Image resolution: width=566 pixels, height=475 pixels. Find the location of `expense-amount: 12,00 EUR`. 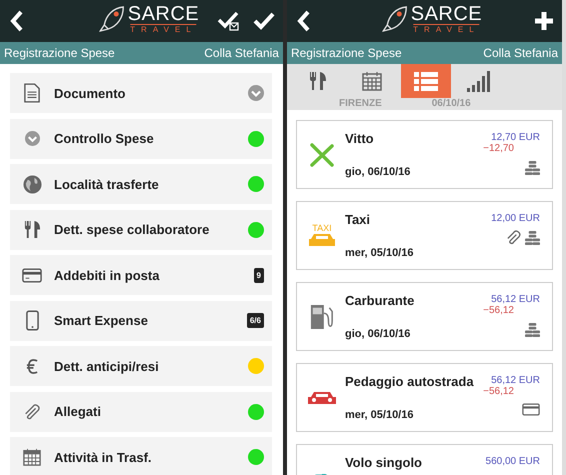

expense-amount: 12,00 EUR is located at coordinates (515, 218).